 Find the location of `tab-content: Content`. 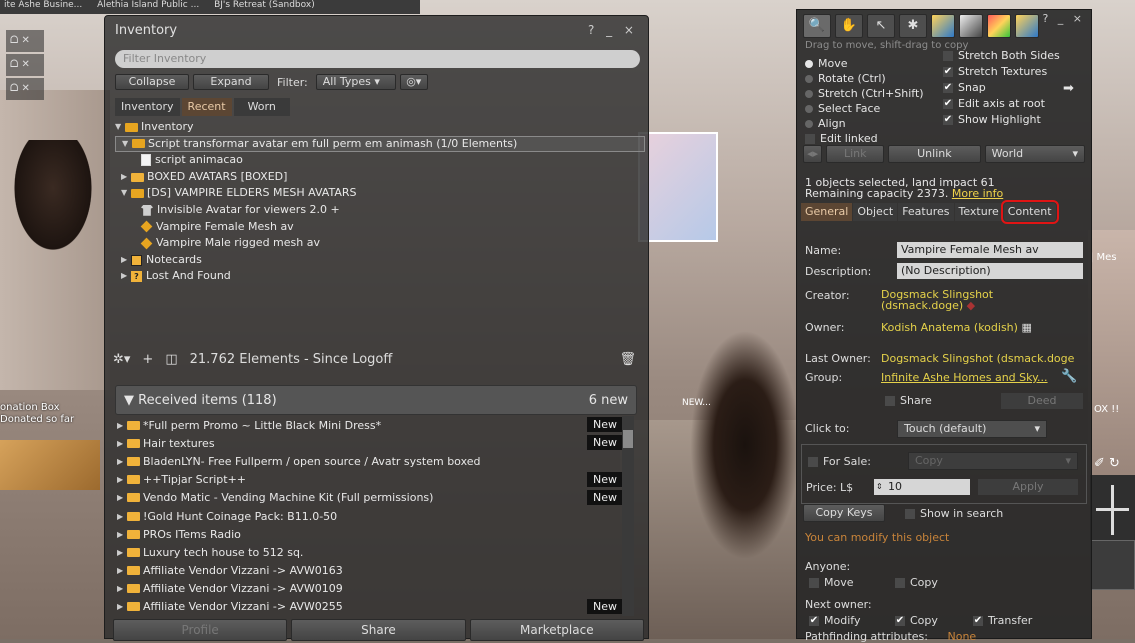

tab-content: Content is located at coordinates (1029, 212).